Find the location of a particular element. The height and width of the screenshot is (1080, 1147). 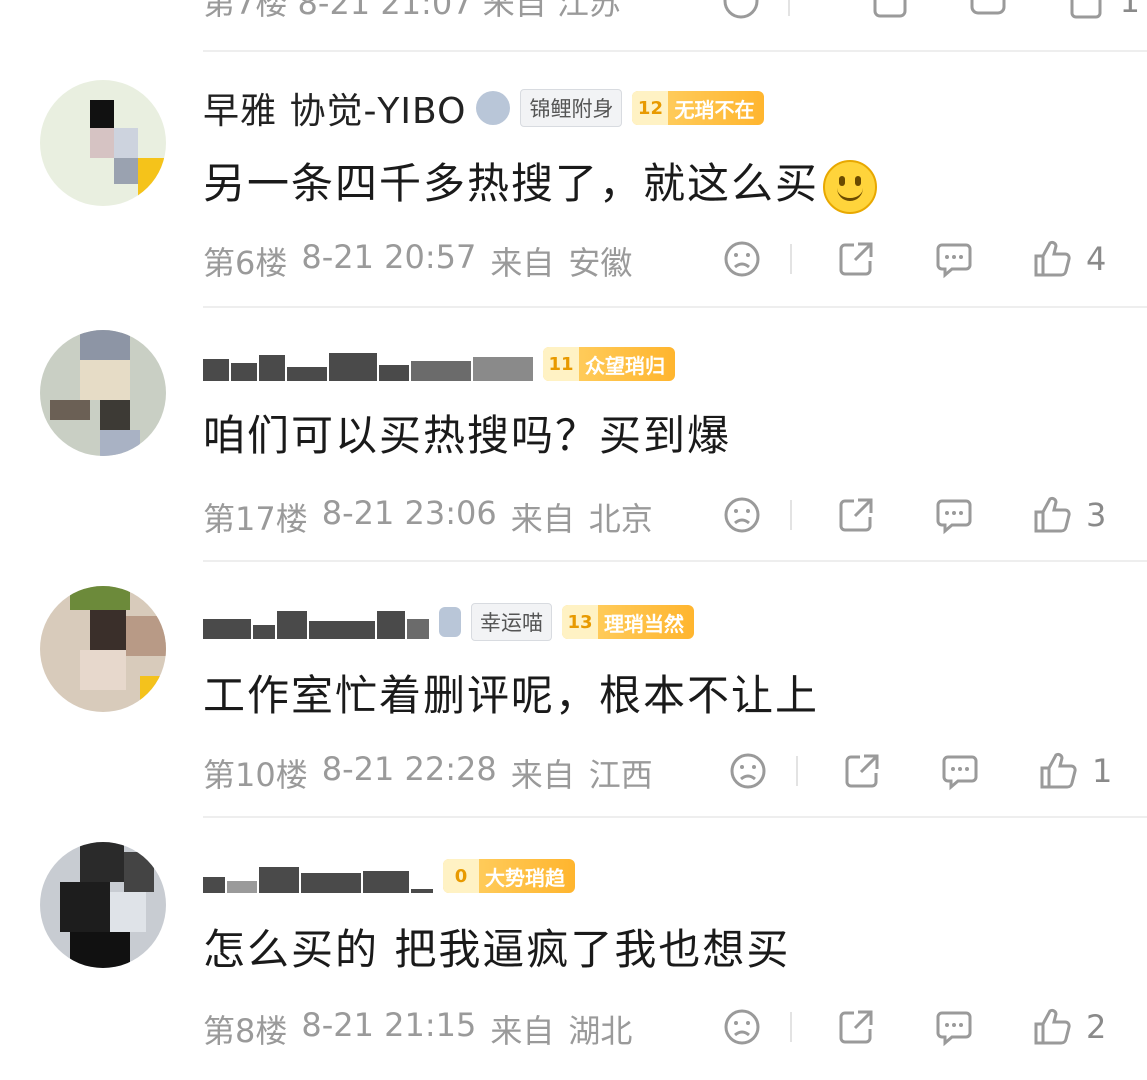

comment-text: 咱们可以买热搜吗？买到爆 is located at coordinates (467, 435).